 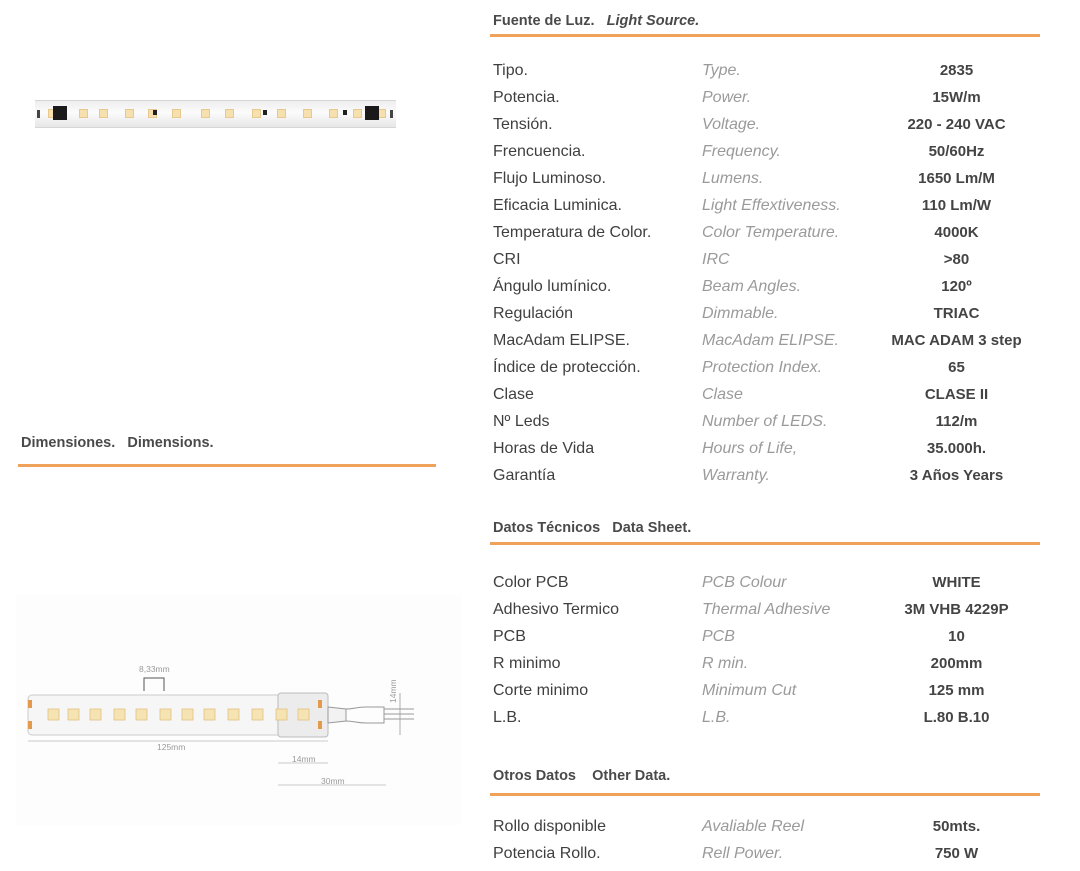 What do you see at coordinates (513, 394) in the screenshot?
I see `spec-label-es: Clase` at bounding box center [513, 394].